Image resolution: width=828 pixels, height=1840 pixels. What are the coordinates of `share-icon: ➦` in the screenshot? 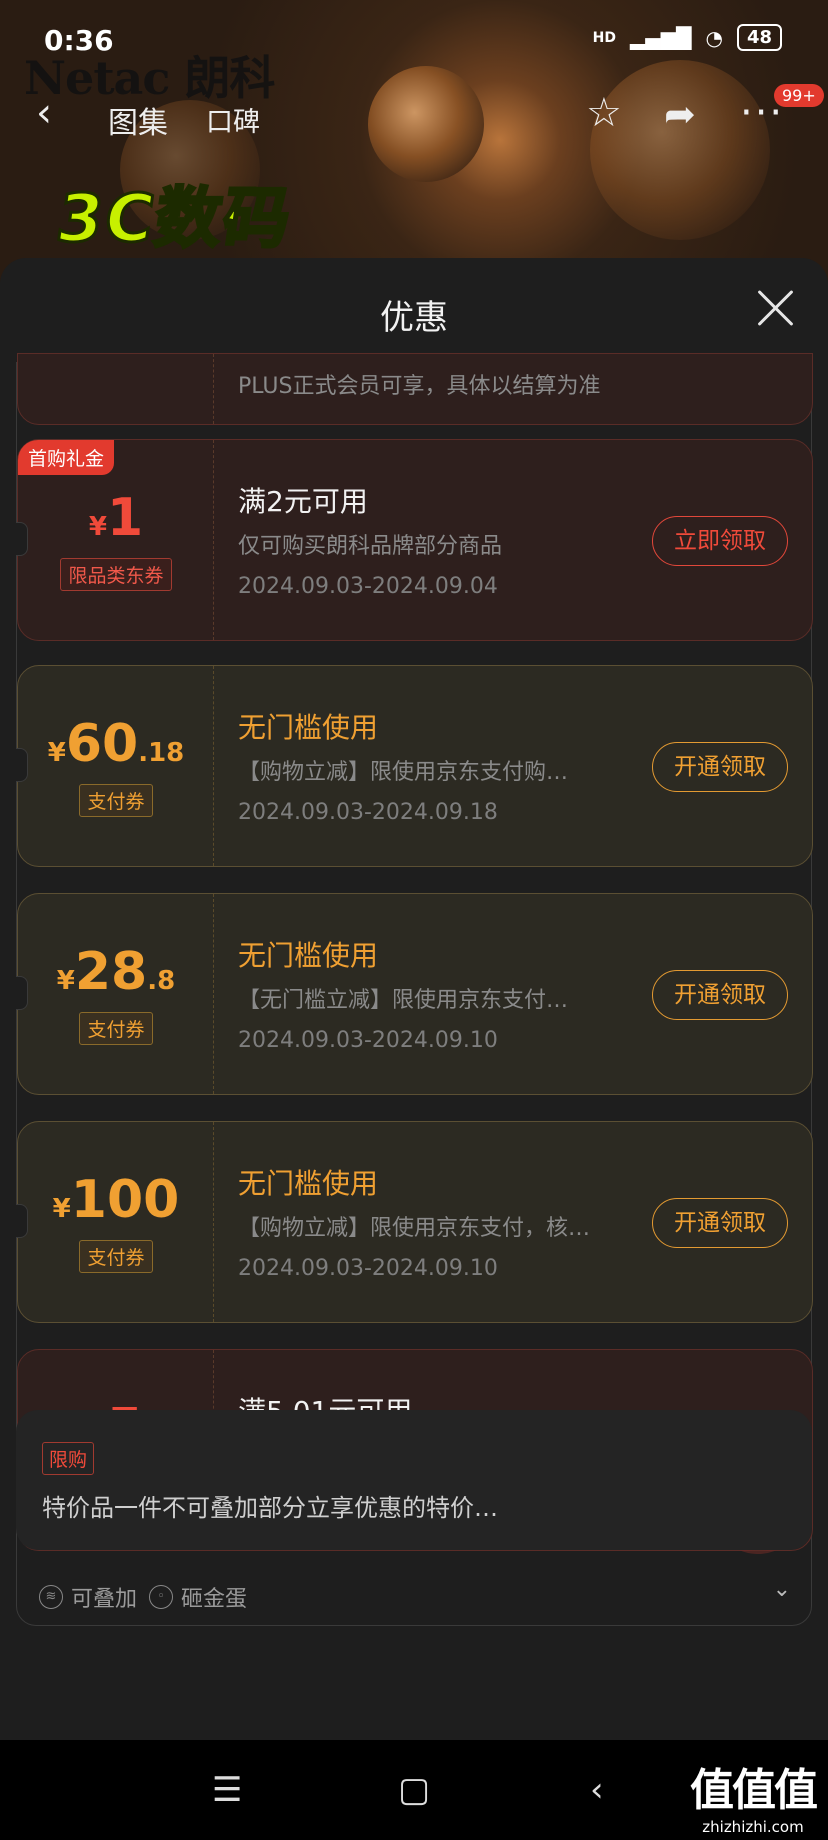 It's located at (680, 114).